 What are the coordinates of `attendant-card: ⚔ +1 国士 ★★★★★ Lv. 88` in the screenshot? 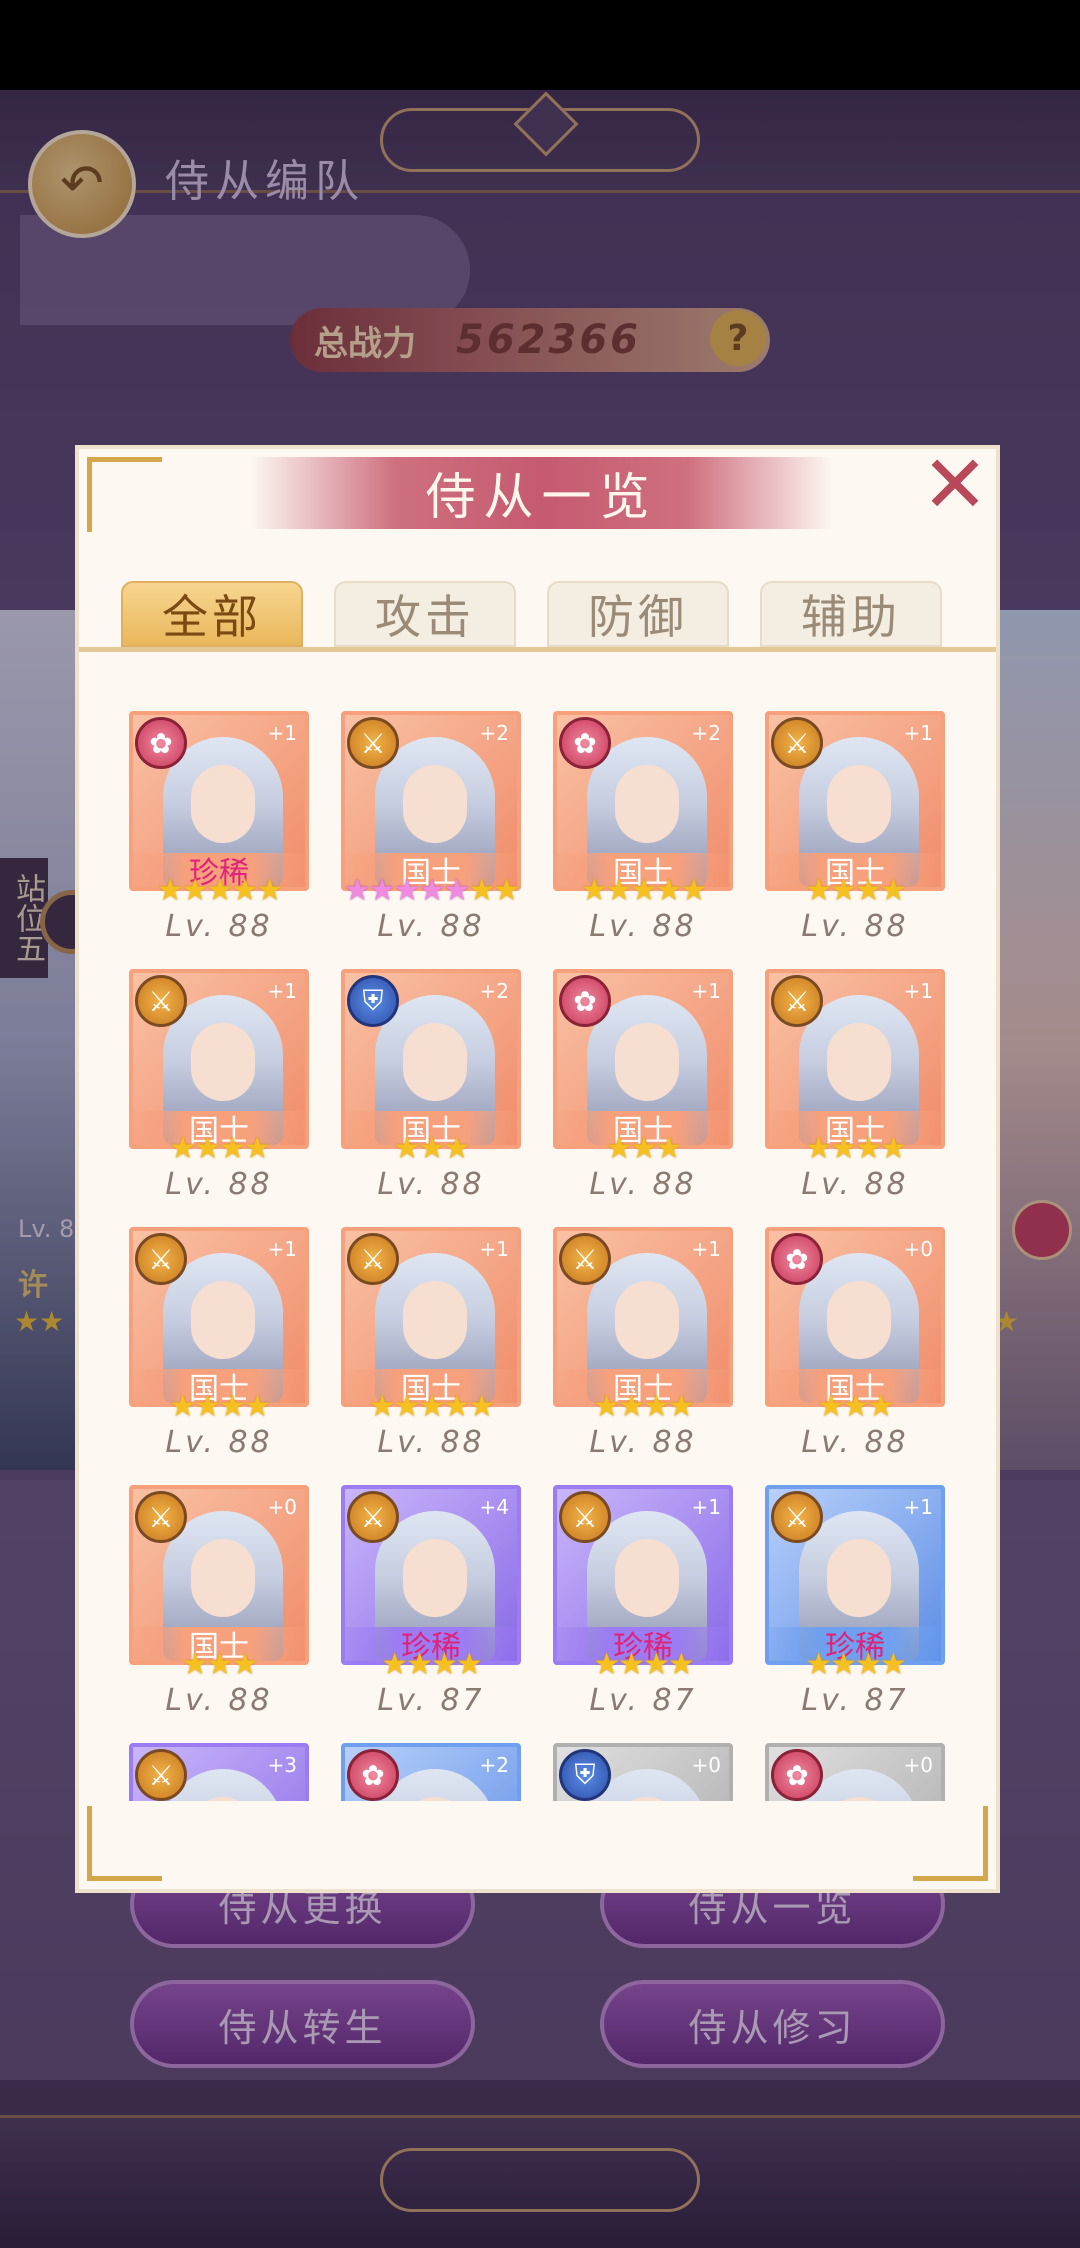 It's located at (431, 1344).